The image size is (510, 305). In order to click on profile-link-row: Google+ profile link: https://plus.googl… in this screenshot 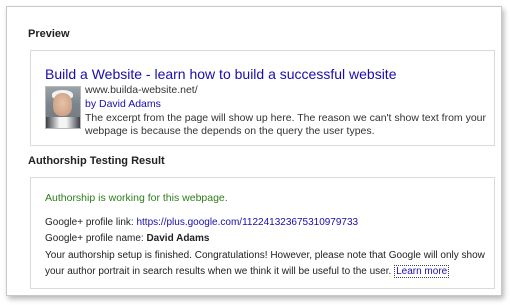, I will do `click(201, 222)`.